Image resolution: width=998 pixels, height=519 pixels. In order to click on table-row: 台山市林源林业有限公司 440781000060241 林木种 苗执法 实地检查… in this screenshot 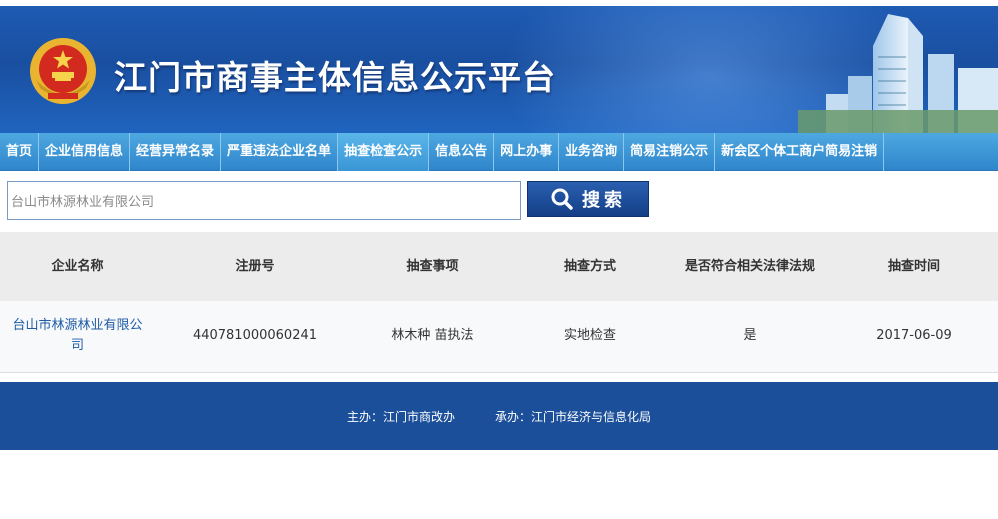, I will do `click(499, 337)`.